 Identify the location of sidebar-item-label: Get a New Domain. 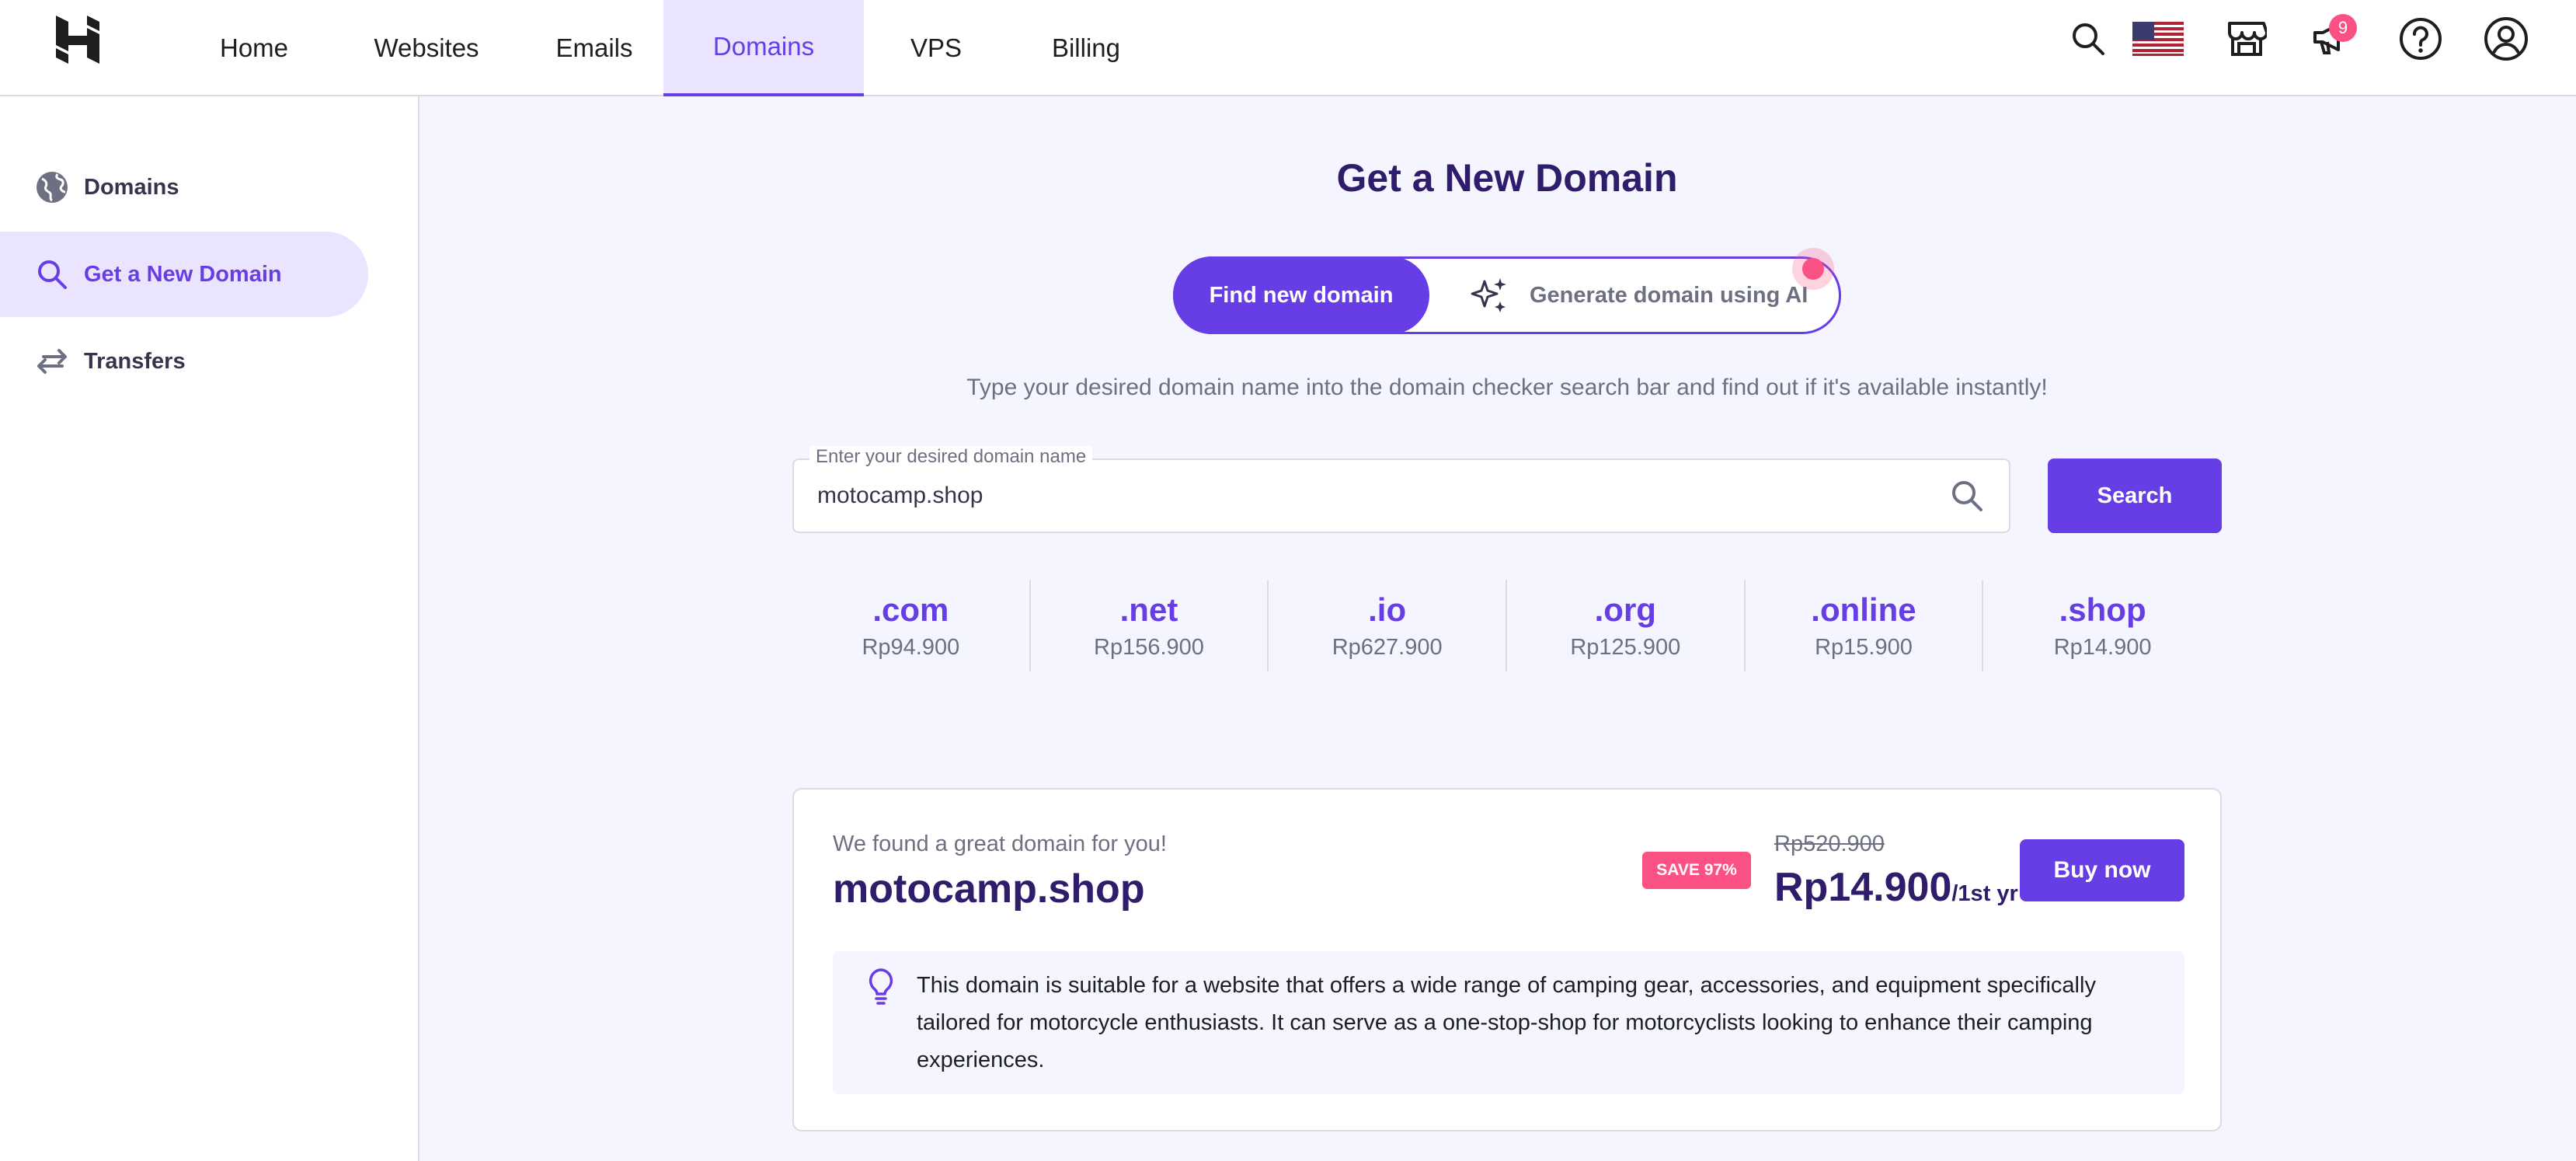
(183, 274).